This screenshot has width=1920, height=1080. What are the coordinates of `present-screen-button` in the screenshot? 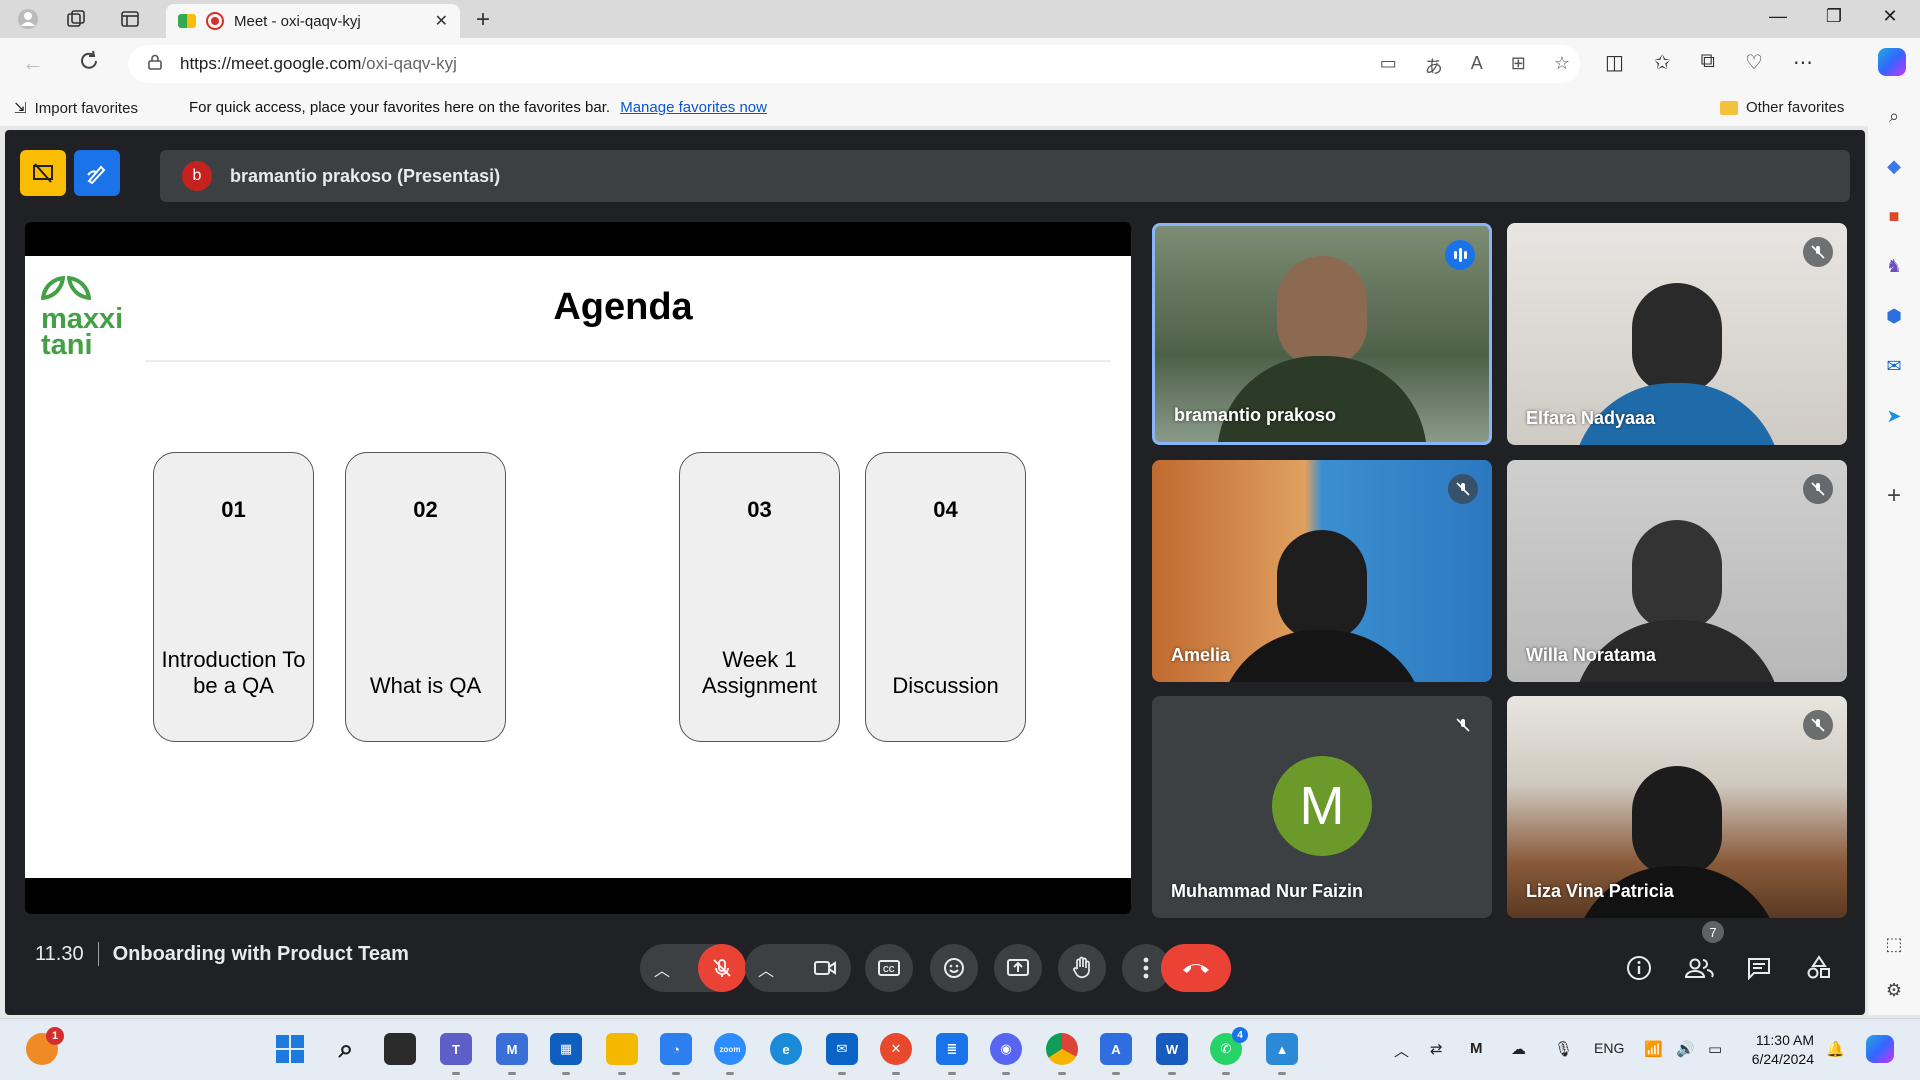 It's located at (1018, 968).